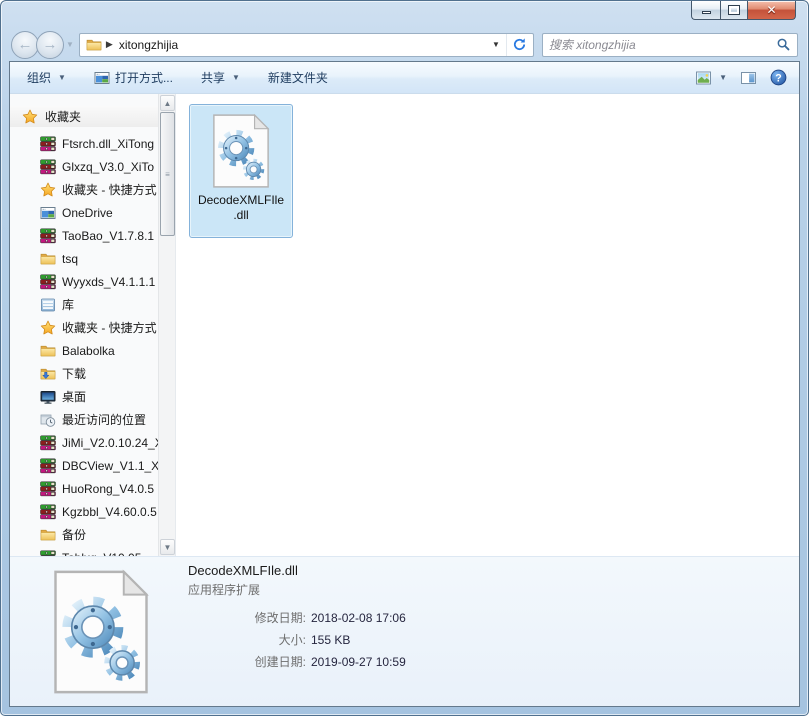  What do you see at coordinates (302, 45) in the screenshot?
I see `breadcrumb-path: xitongzhijia` at bounding box center [302, 45].